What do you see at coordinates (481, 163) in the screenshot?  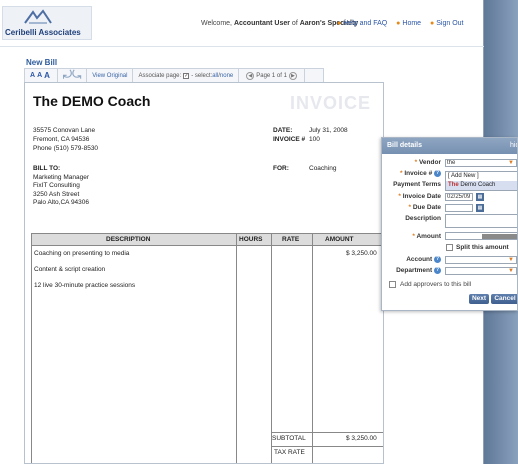 I see `vendor-input: the ▼` at bounding box center [481, 163].